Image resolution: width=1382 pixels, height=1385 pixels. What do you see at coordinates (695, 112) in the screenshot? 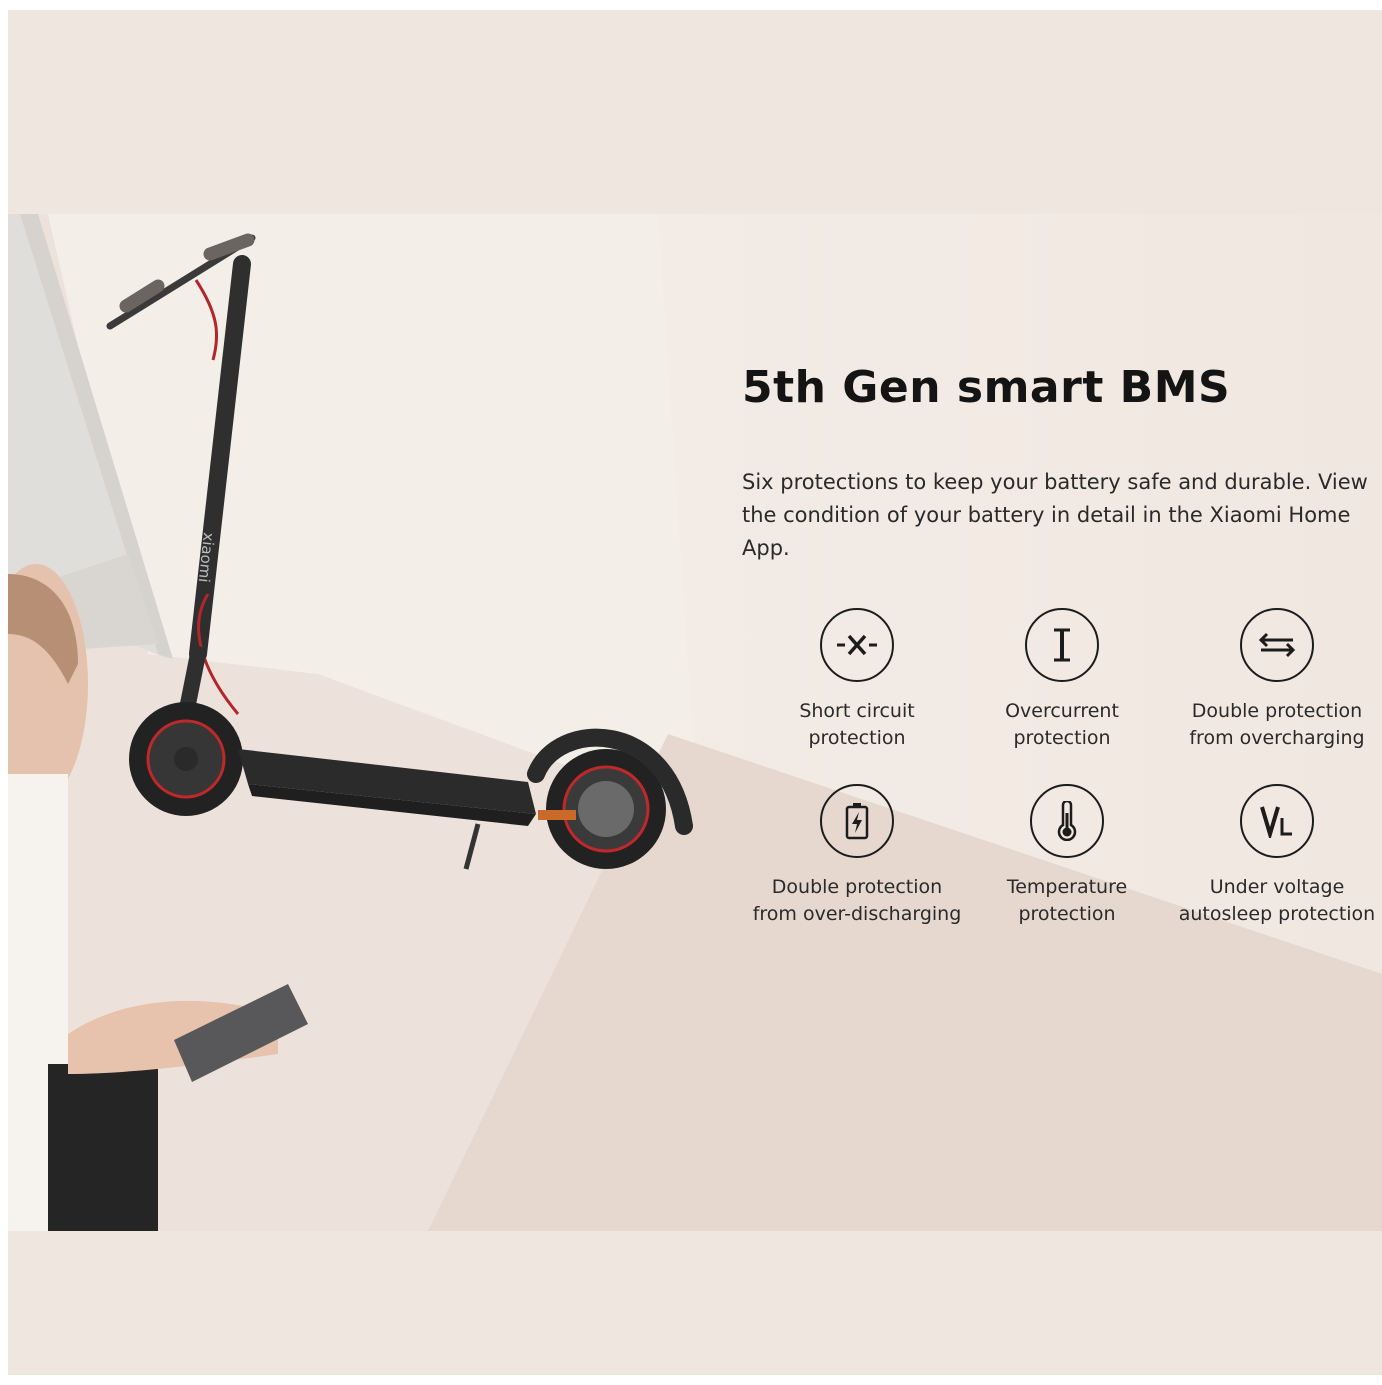
I see `top-margin` at bounding box center [695, 112].